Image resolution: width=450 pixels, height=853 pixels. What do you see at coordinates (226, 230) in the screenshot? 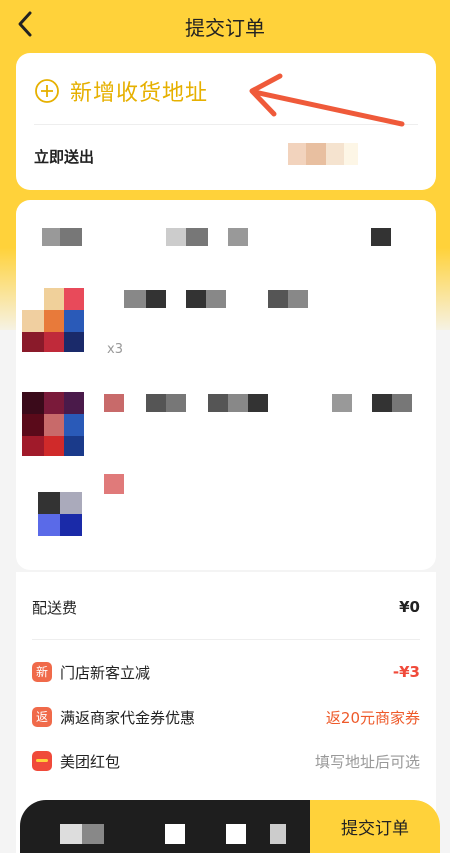
I see `blurred-shop-name` at bounding box center [226, 230].